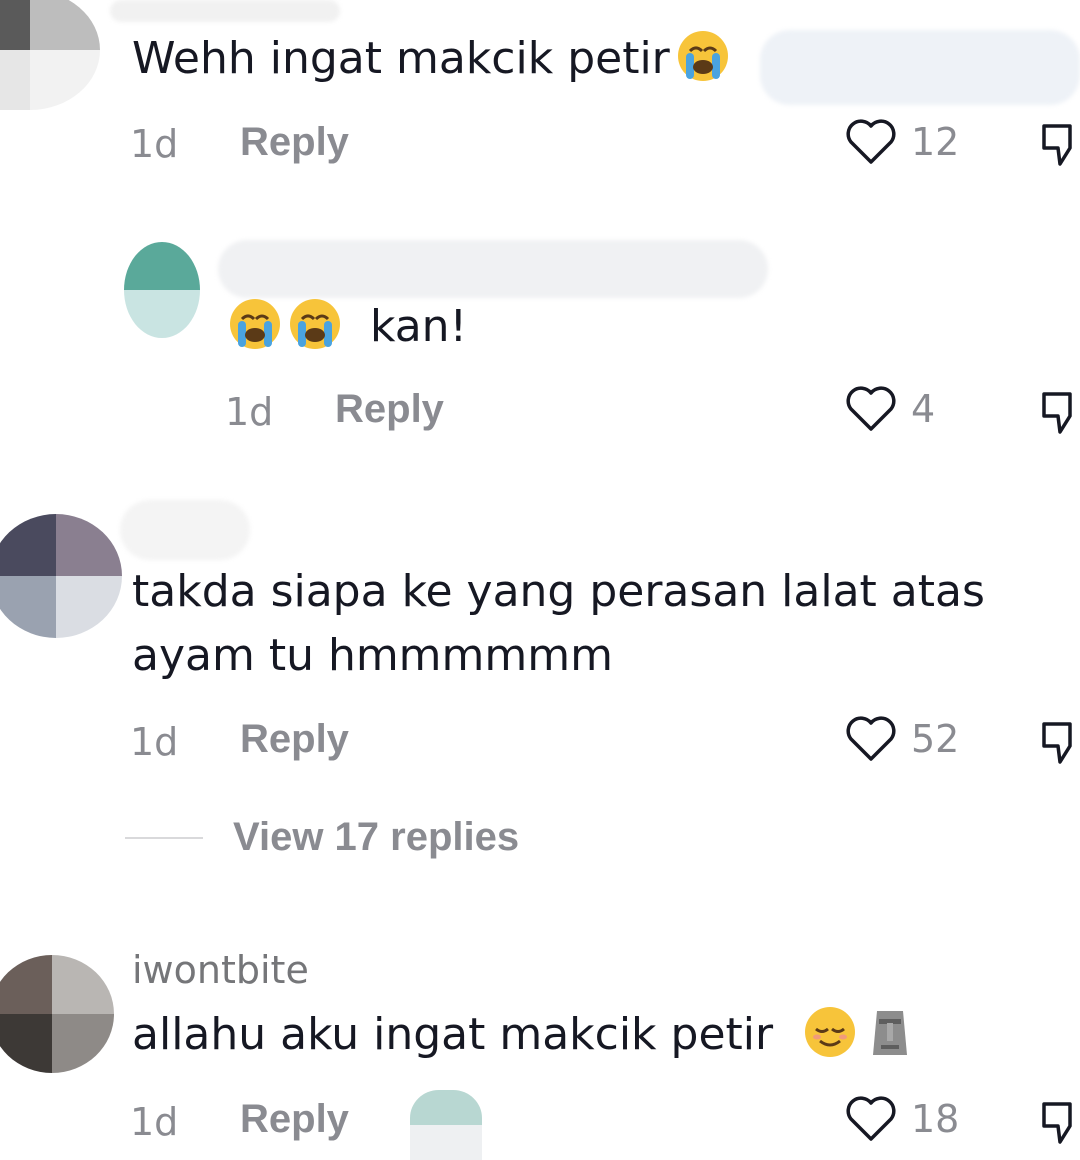 The image size is (1080, 1160). Describe the element at coordinates (902, 1119) in the screenshot. I see `like-button: 18` at that location.